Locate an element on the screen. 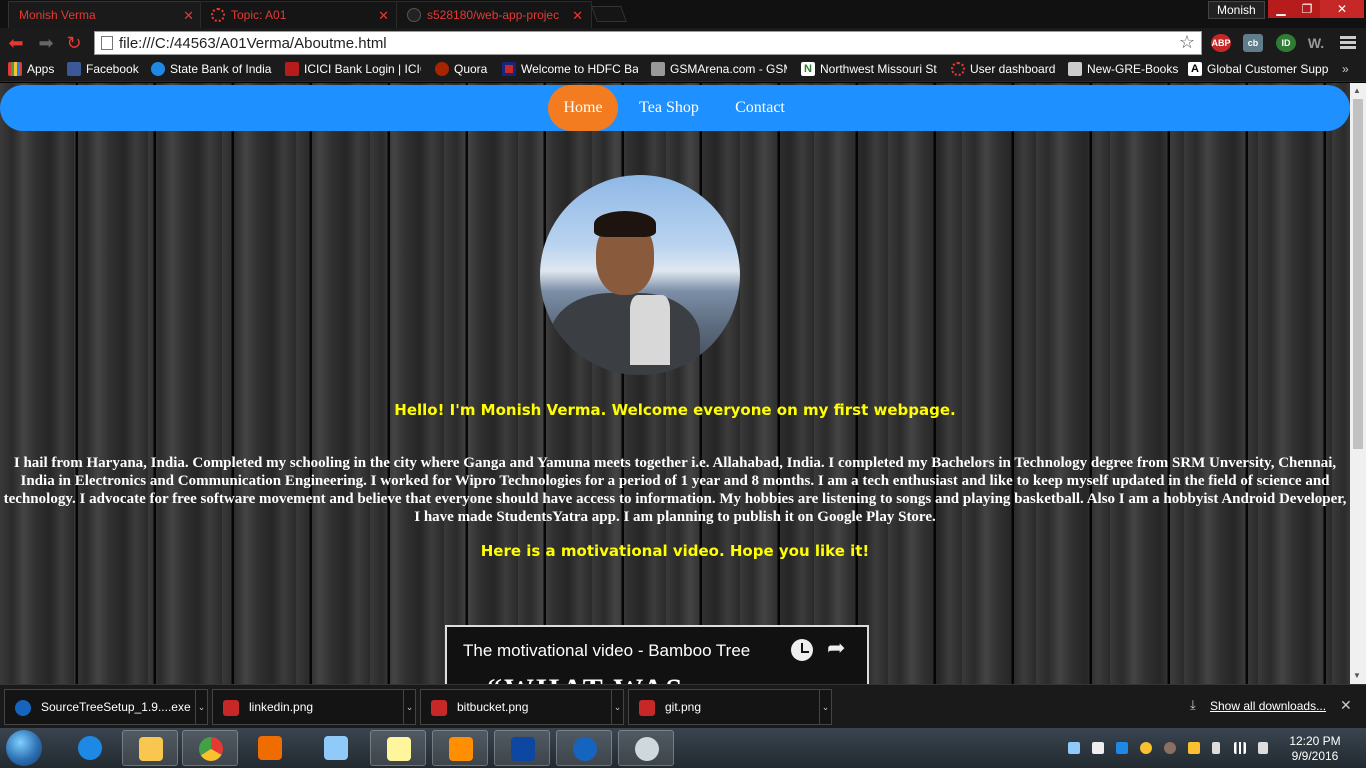 Image resolution: width=1366 pixels, height=768 pixels. address-bar: file:///C:/44563/A01Verma/Aboutme.html ☆ is located at coordinates (648, 43).